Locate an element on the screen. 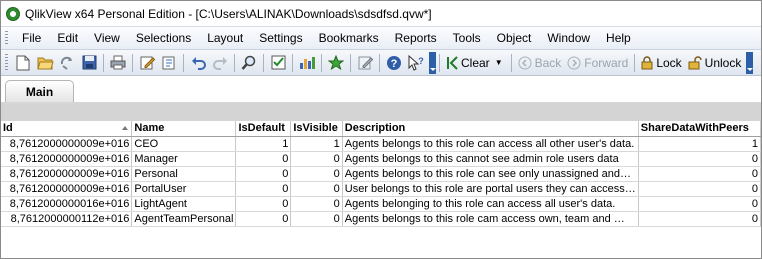 The height and width of the screenshot is (259, 762). back-button: Back is located at coordinates (540, 63).